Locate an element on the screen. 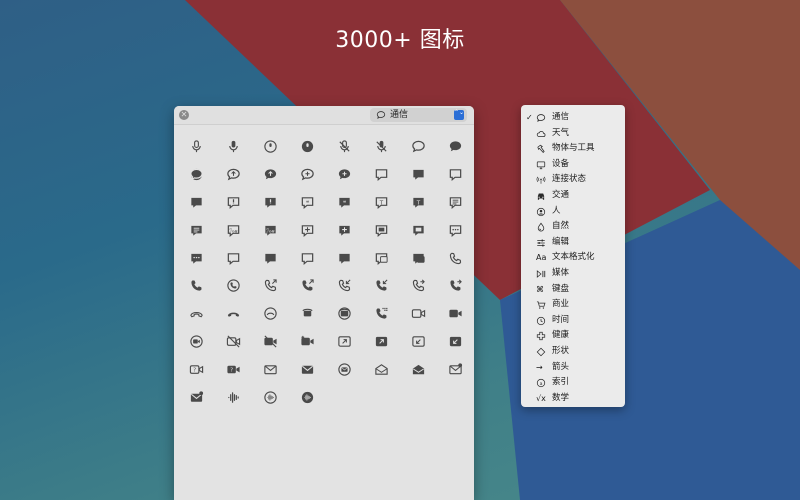 The width and height of the screenshot is (800, 500). bubble-rect-fill-2-icon is located at coordinates (196, 203).